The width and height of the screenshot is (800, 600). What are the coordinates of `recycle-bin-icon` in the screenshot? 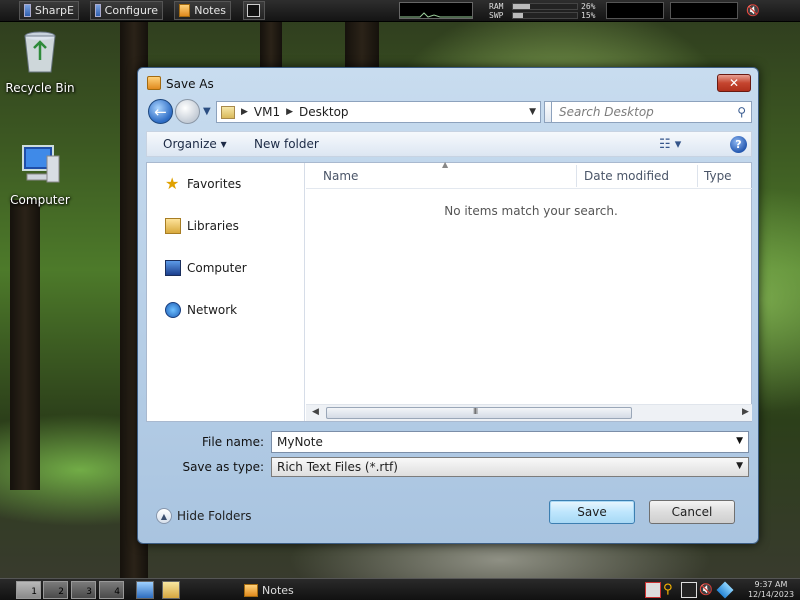 It's located at (40, 52).